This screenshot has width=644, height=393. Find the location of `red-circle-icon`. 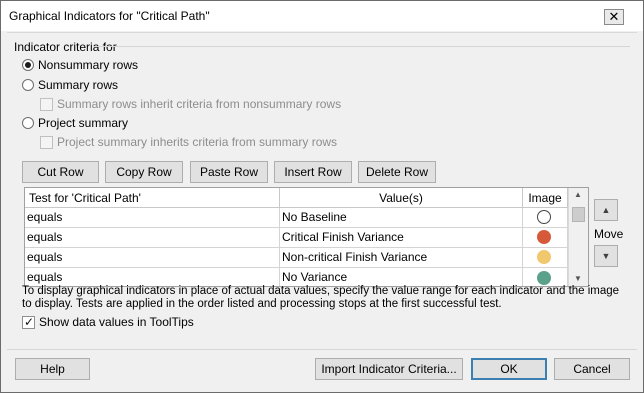

red-circle-icon is located at coordinates (544, 237).